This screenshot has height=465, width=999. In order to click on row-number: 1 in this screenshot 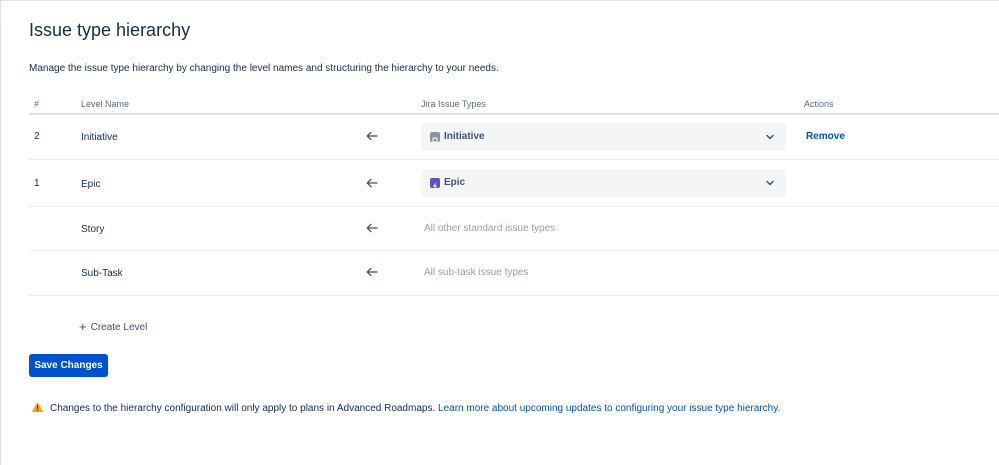, I will do `click(37, 183)`.